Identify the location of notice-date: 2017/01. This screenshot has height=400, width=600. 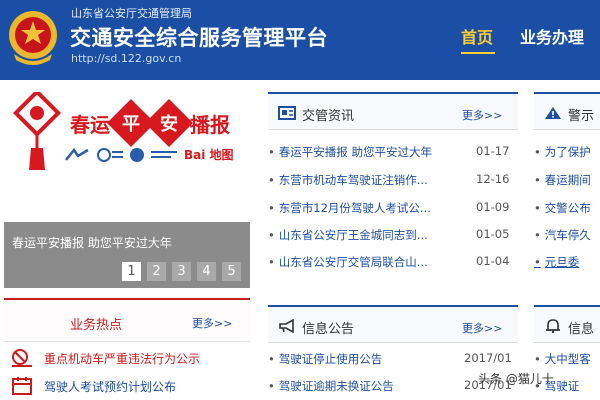
(488, 358).